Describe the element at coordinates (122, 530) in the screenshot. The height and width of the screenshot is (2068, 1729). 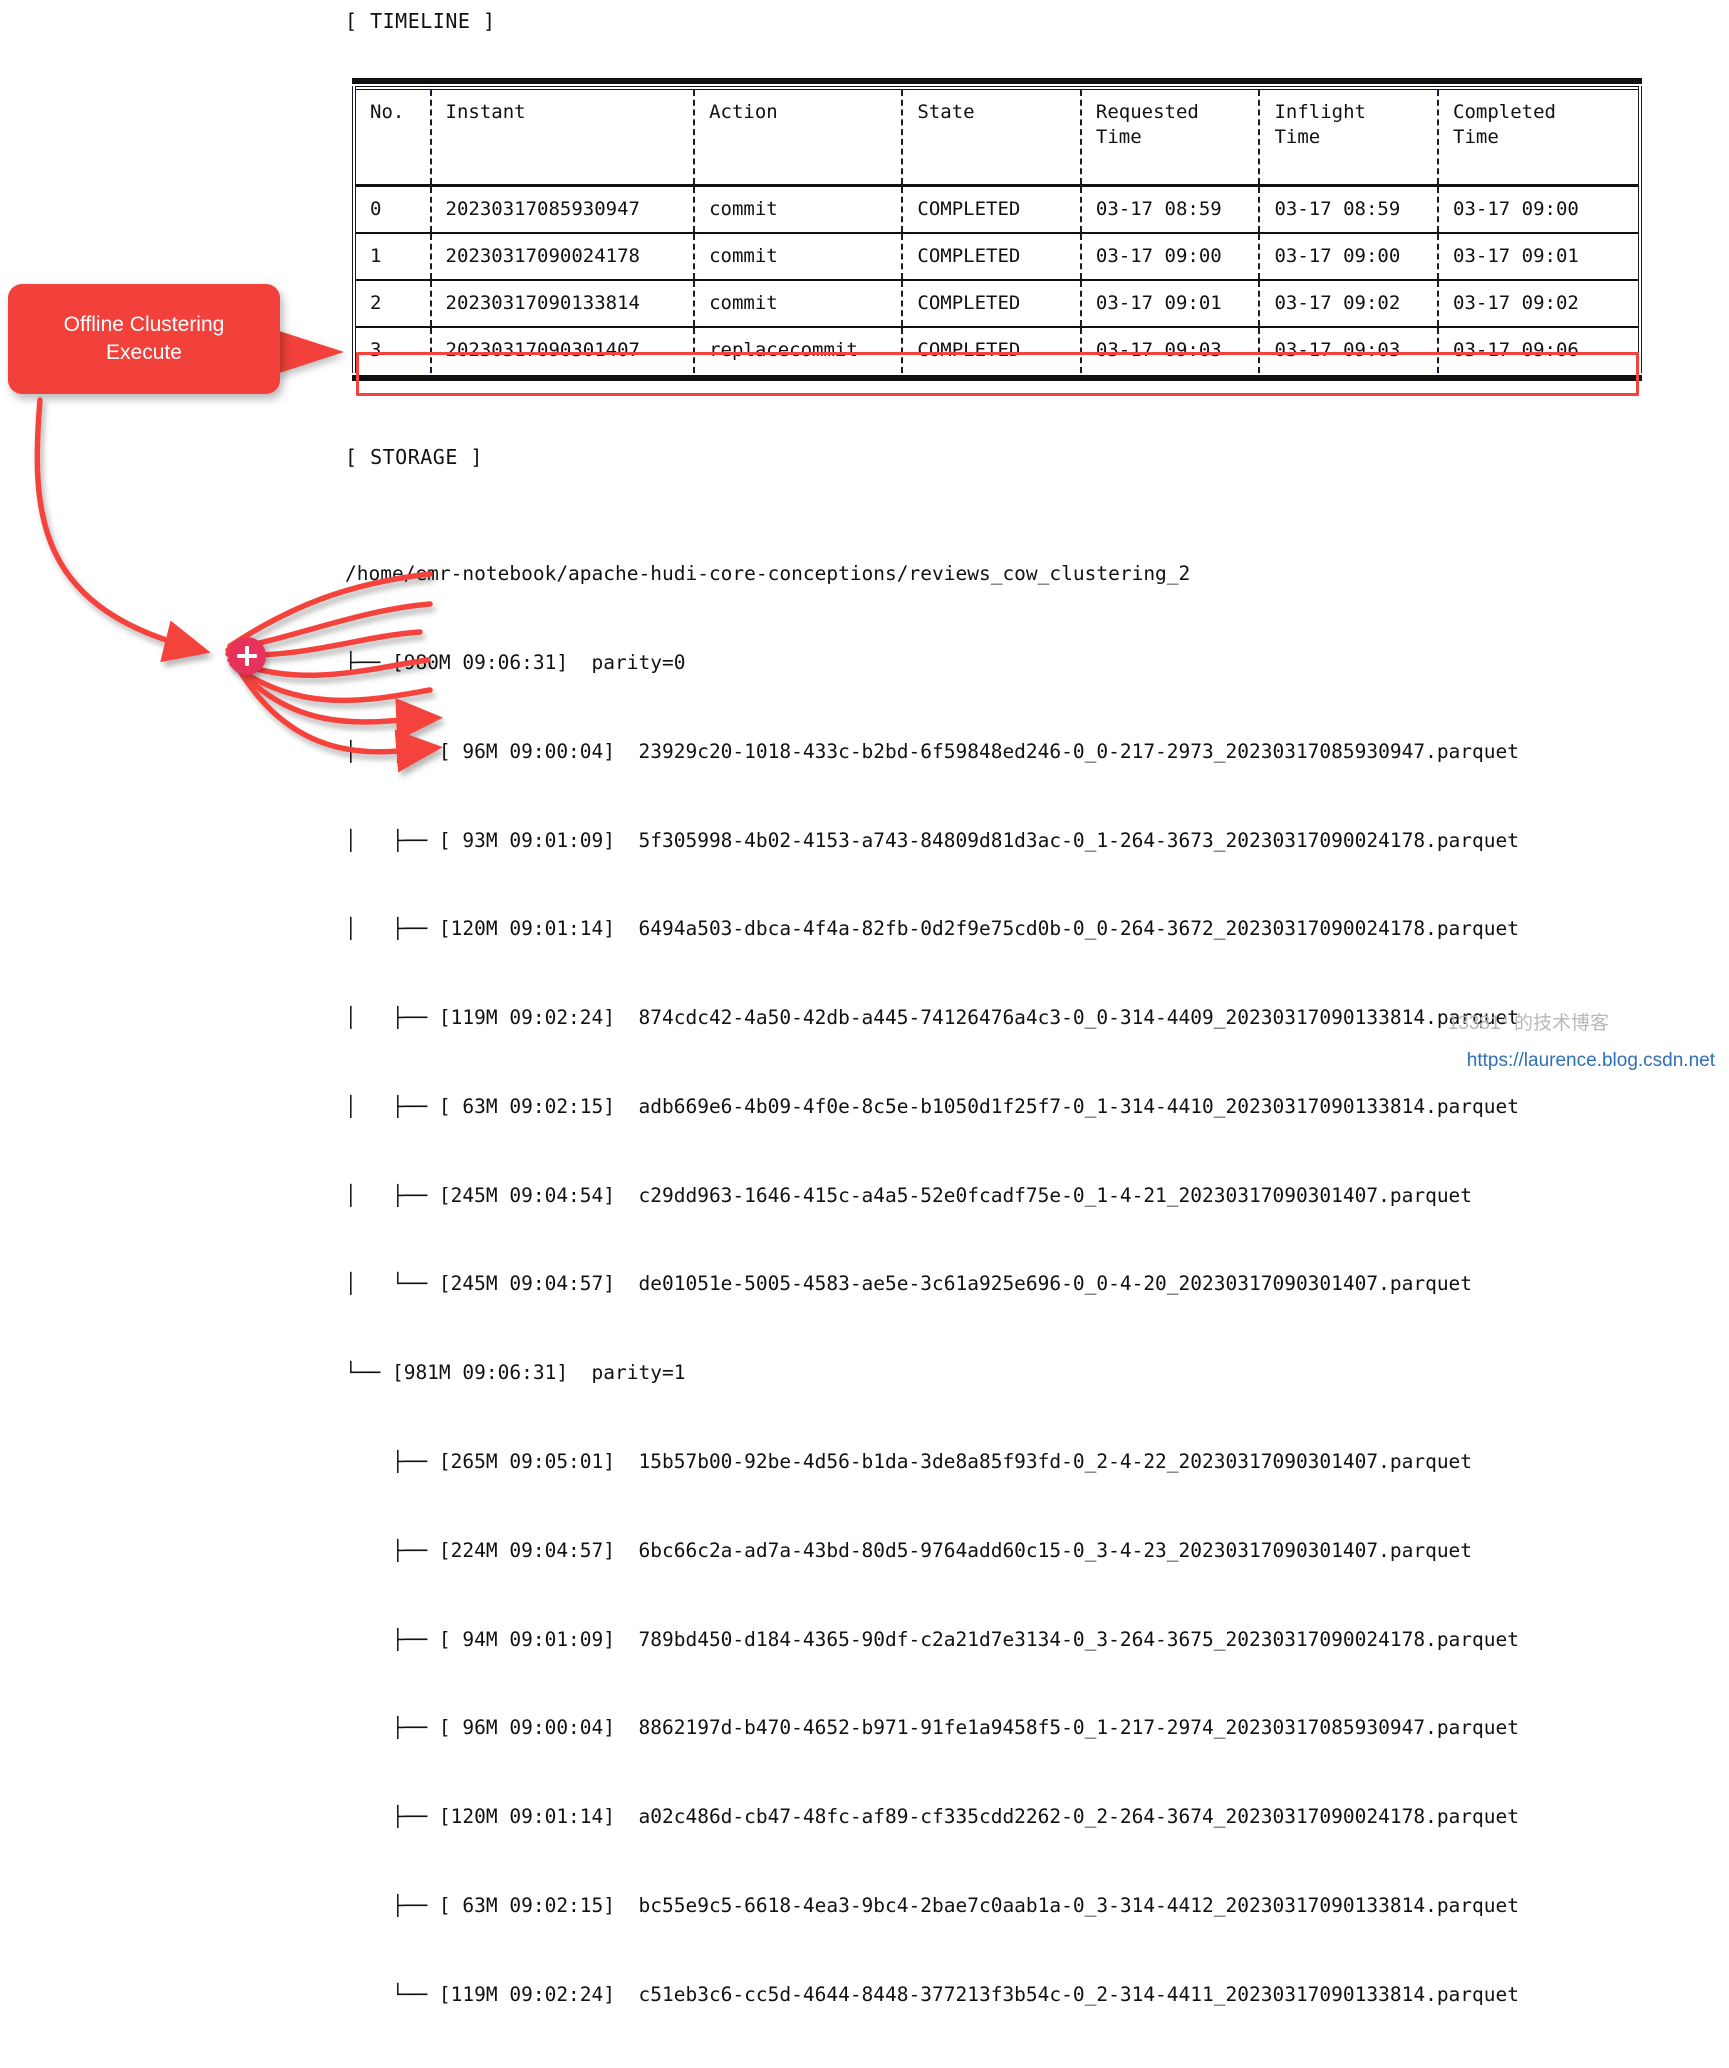
I see `arrow-callout-to-merge` at that location.